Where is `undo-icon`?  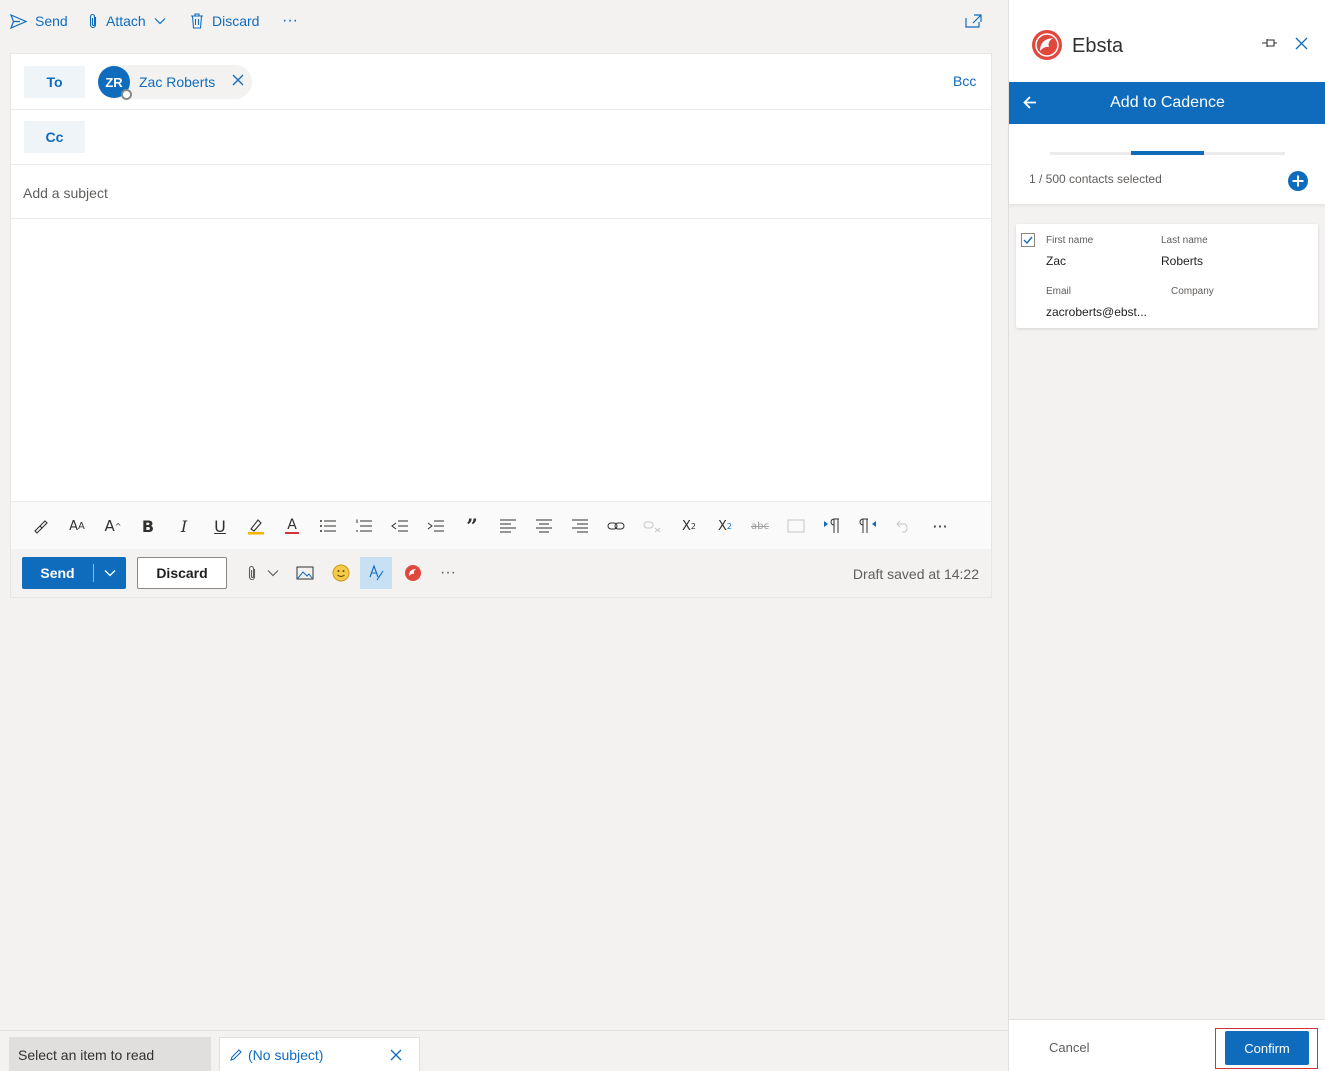 undo-icon is located at coordinates (904, 526).